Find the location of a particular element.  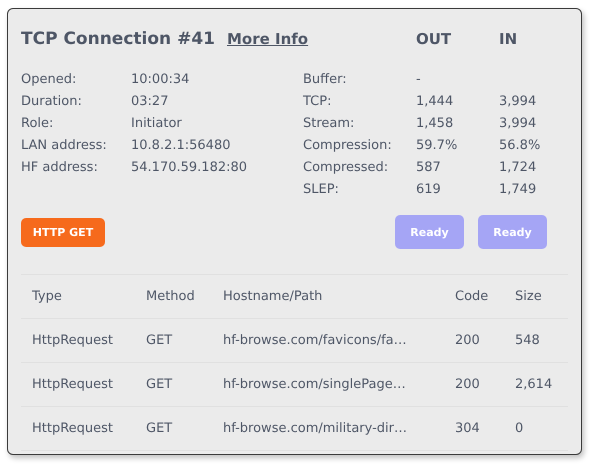

table-header-cell-text: Code is located at coordinates (472, 296).